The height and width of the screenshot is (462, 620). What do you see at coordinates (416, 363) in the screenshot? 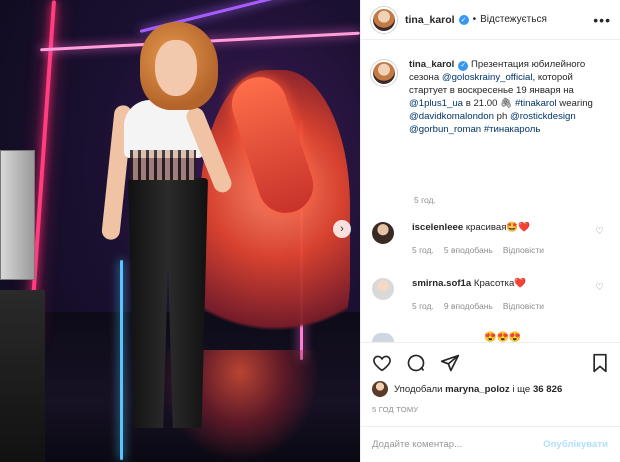
I see `comment-icon` at bounding box center [416, 363].